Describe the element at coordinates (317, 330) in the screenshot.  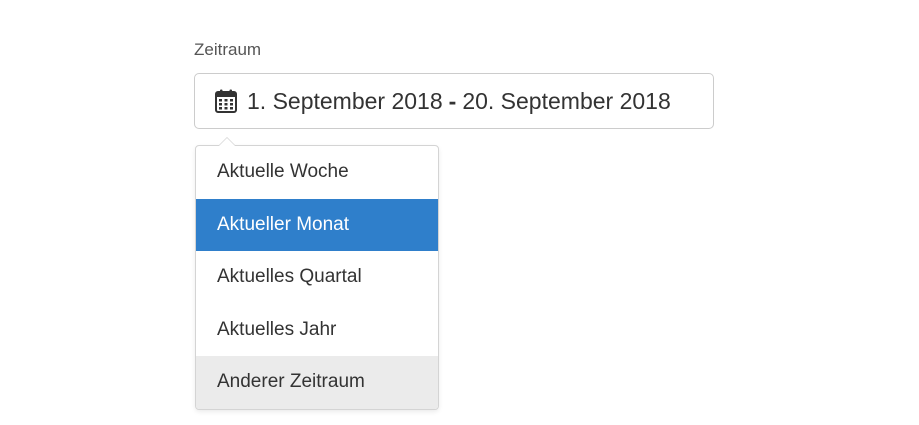
I see `menu-item-current-year: Aktuelles Jahr` at that location.